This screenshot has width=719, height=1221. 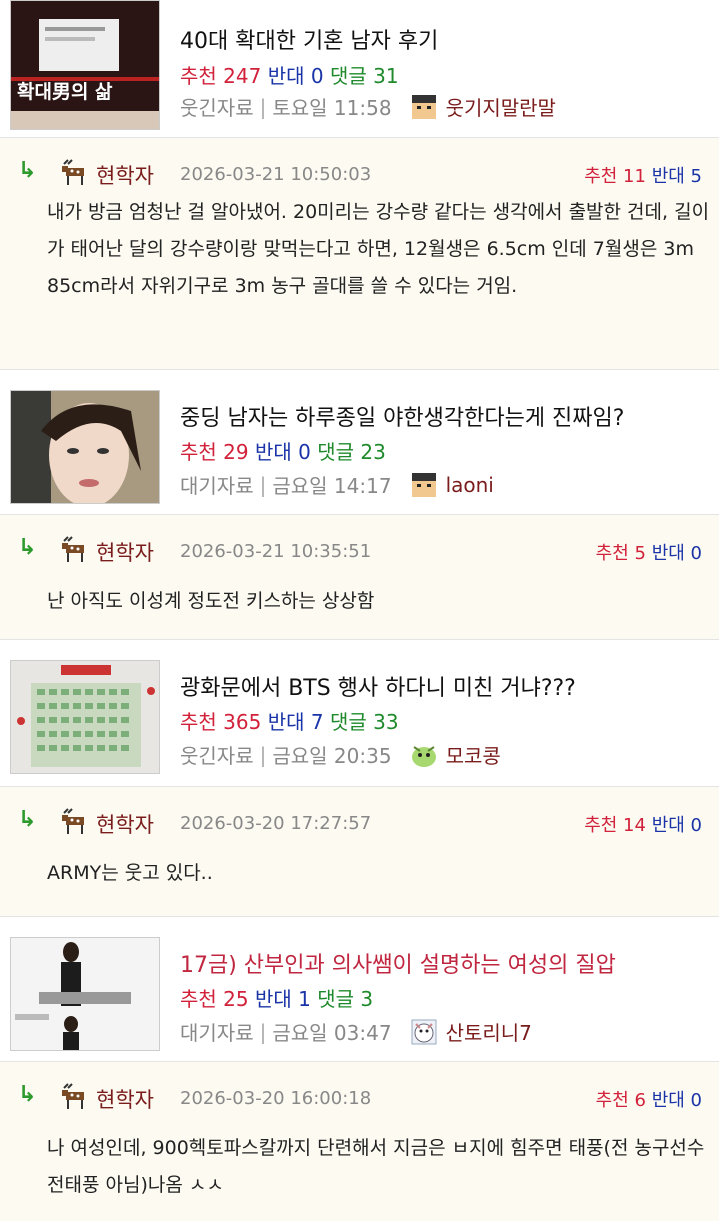 What do you see at coordinates (402, 416) in the screenshot?
I see `post-title: 중딩 남자는 하루종일 야한생각한다는게 진짜임?` at bounding box center [402, 416].